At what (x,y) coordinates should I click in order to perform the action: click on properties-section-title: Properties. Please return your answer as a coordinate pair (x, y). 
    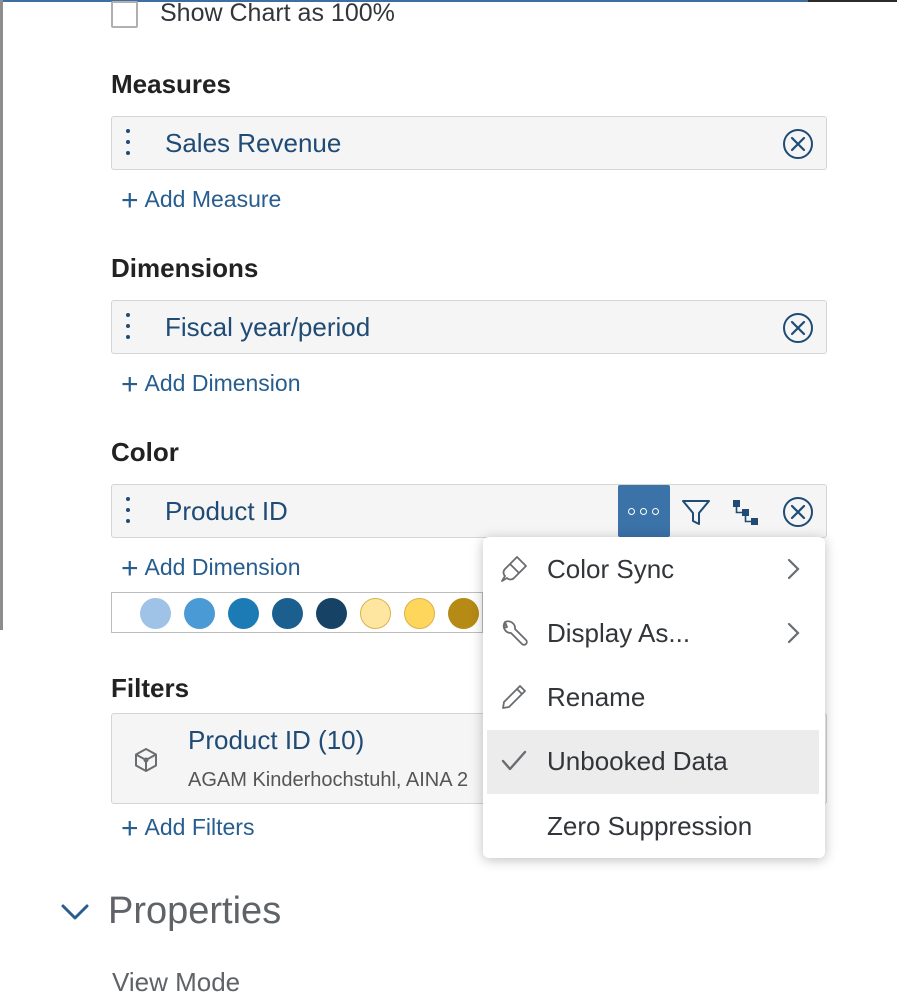
    Looking at the image, I should click on (194, 911).